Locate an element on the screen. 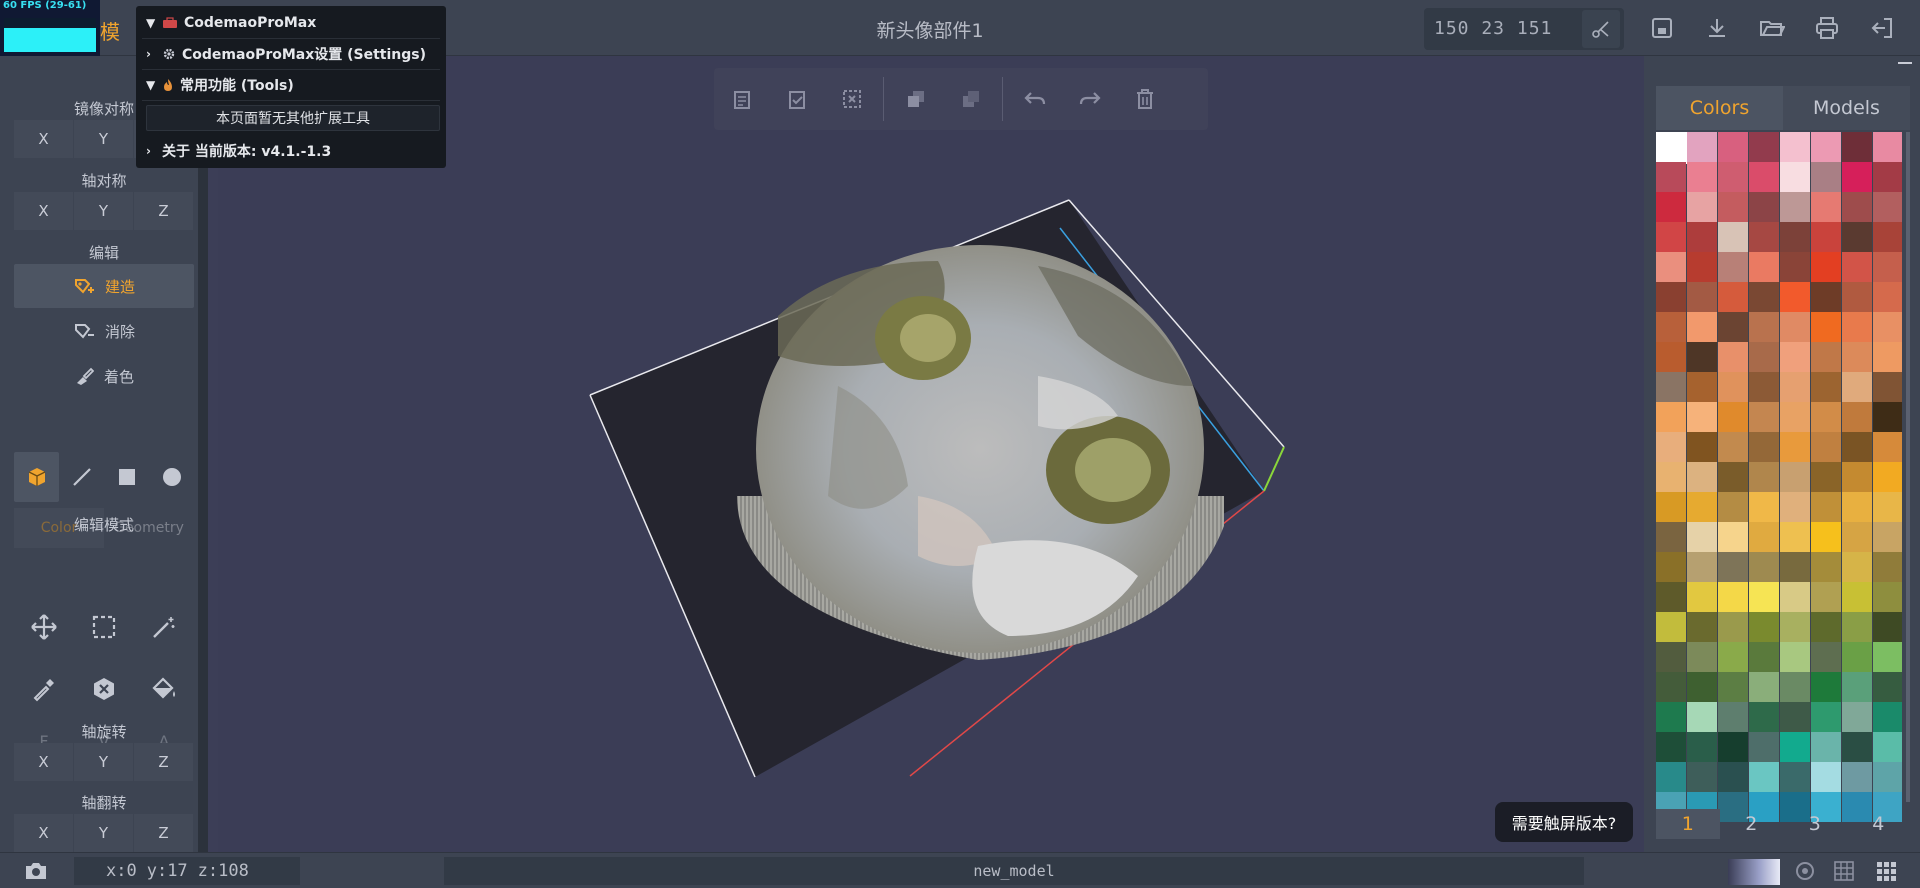  flip-x-button: X is located at coordinates (43, 833).